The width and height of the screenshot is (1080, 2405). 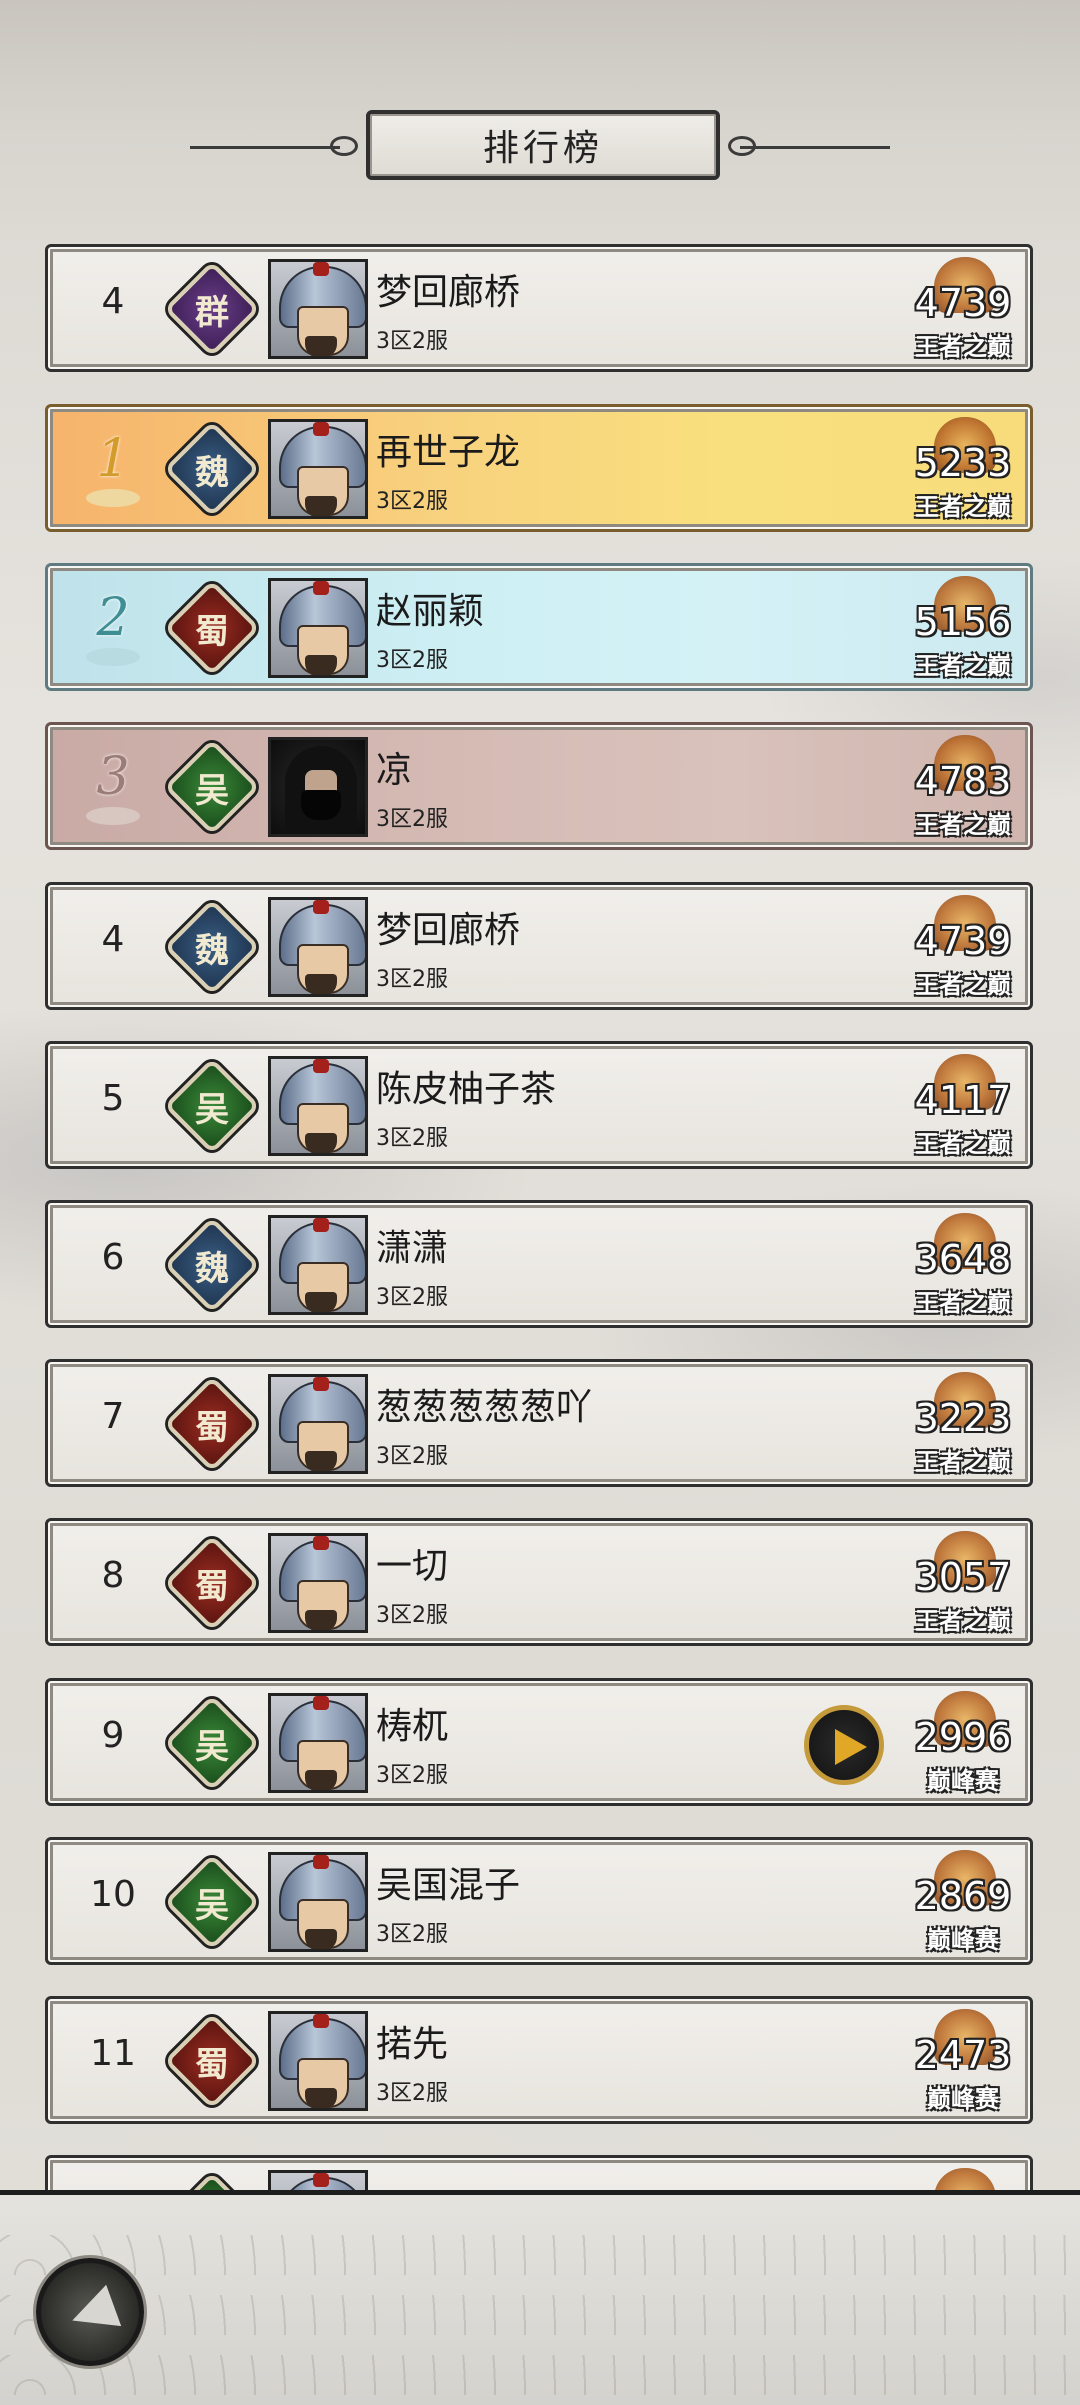 I want to click on tier-badge: 3057 王者之巅, so click(x=963, y=1583).